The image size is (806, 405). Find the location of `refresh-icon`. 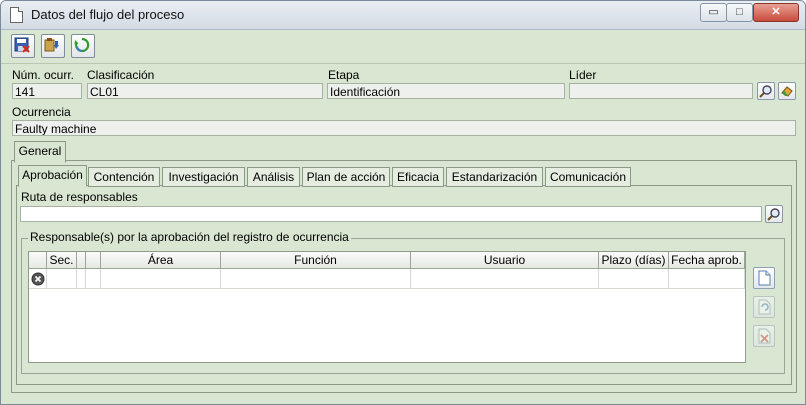

refresh-icon is located at coordinates (82, 45).